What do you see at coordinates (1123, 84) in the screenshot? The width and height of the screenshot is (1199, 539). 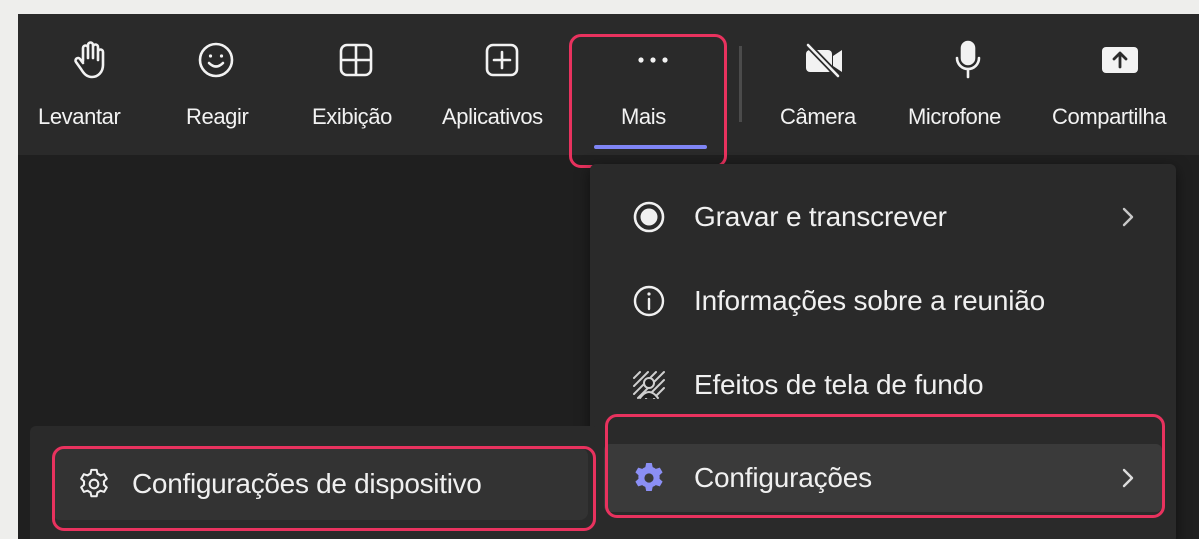 I see `share-button: Compartilha` at bounding box center [1123, 84].